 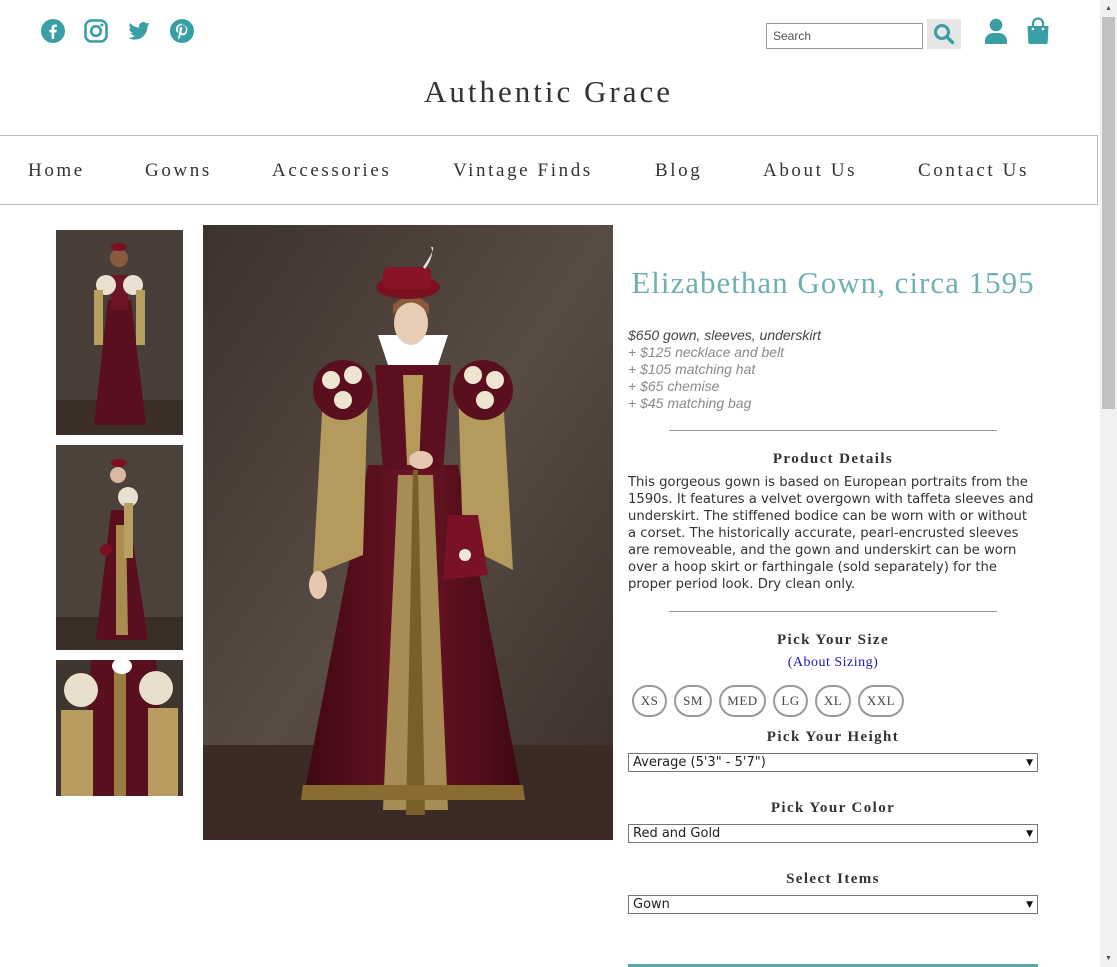 What do you see at coordinates (182, 31) in the screenshot?
I see `pinterest-icon` at bounding box center [182, 31].